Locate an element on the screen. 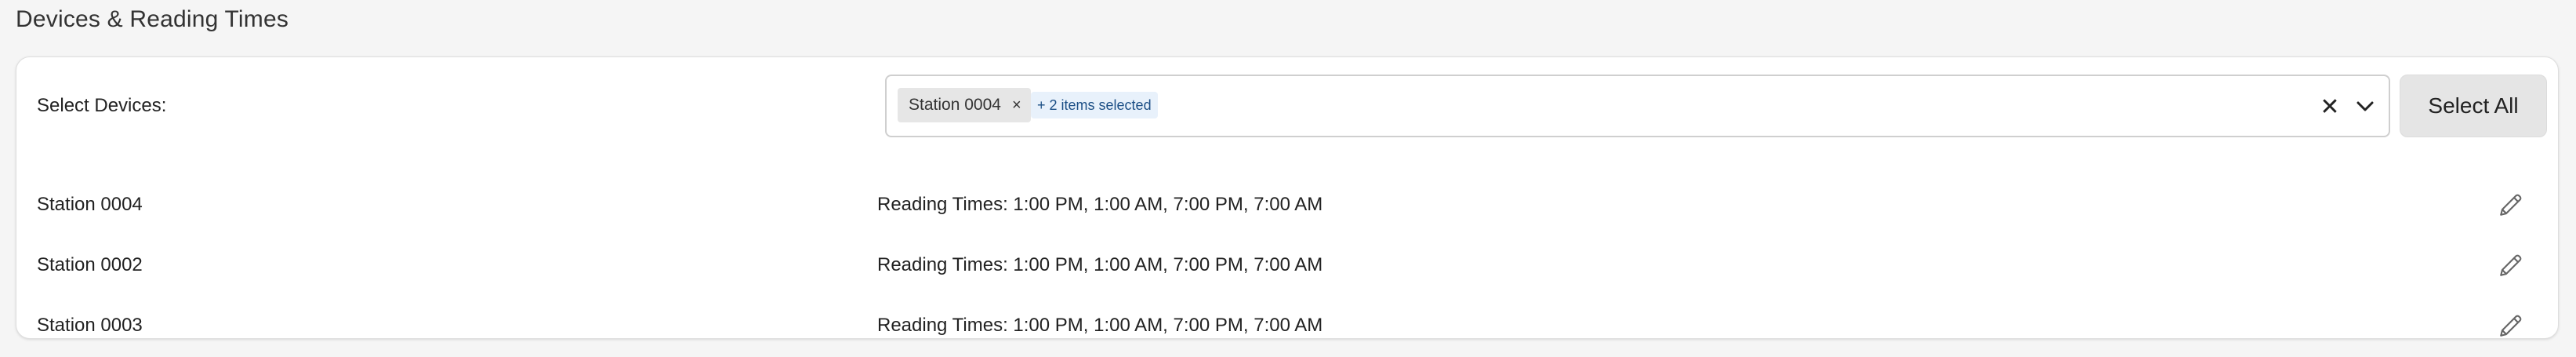 Image resolution: width=2576 pixels, height=357 pixels. selected-device-chip: Station 0004 × is located at coordinates (964, 105).